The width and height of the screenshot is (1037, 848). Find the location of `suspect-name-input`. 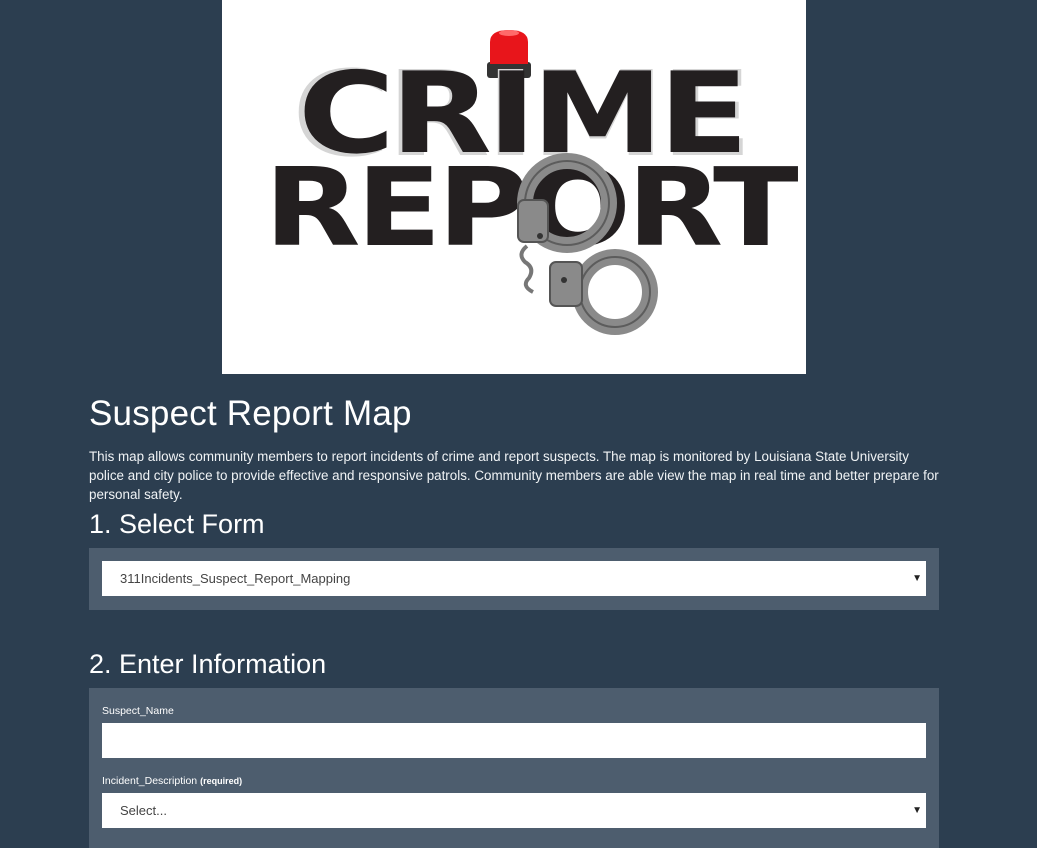

suspect-name-input is located at coordinates (514, 740).